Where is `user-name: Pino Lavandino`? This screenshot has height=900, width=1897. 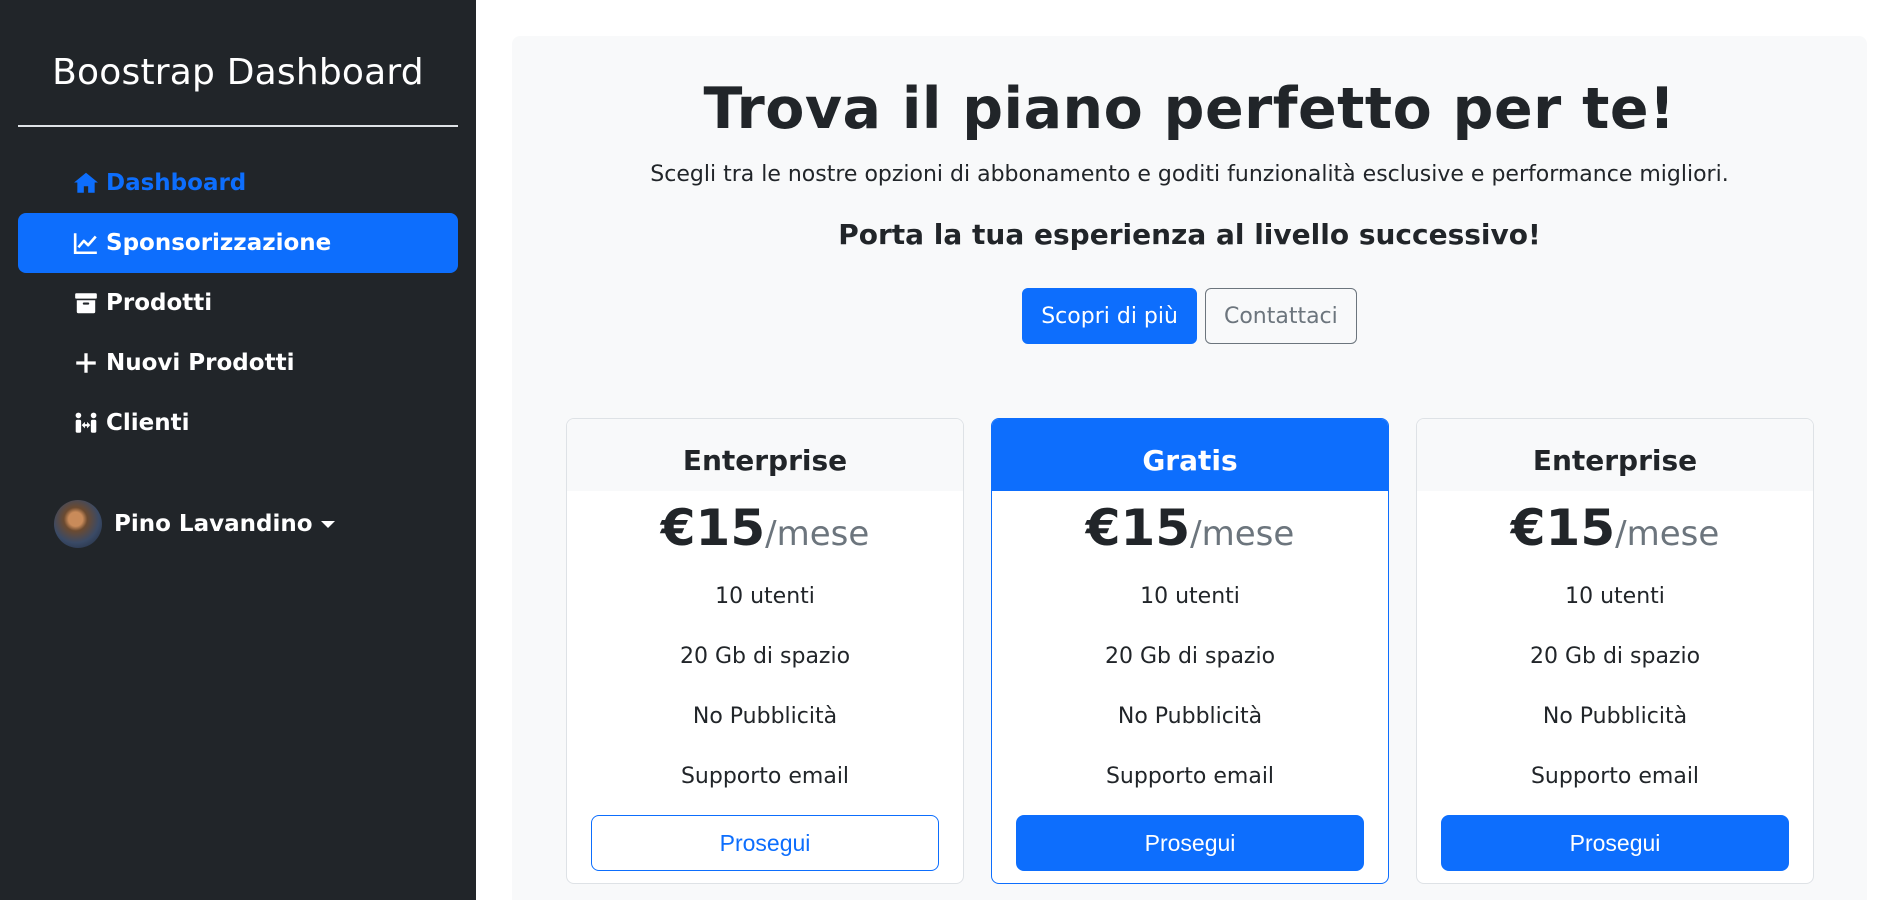 user-name: Pino Lavandino is located at coordinates (213, 524).